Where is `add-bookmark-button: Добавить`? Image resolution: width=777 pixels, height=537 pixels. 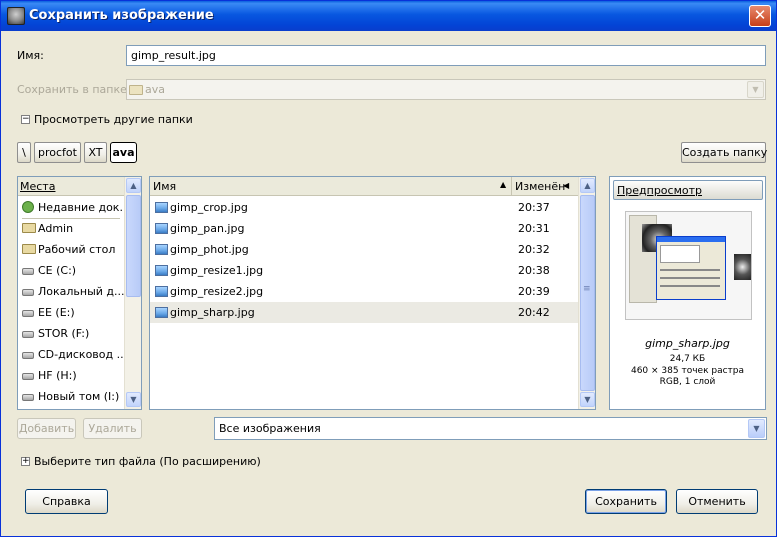
add-bookmark-button: Добавить is located at coordinates (46, 428).